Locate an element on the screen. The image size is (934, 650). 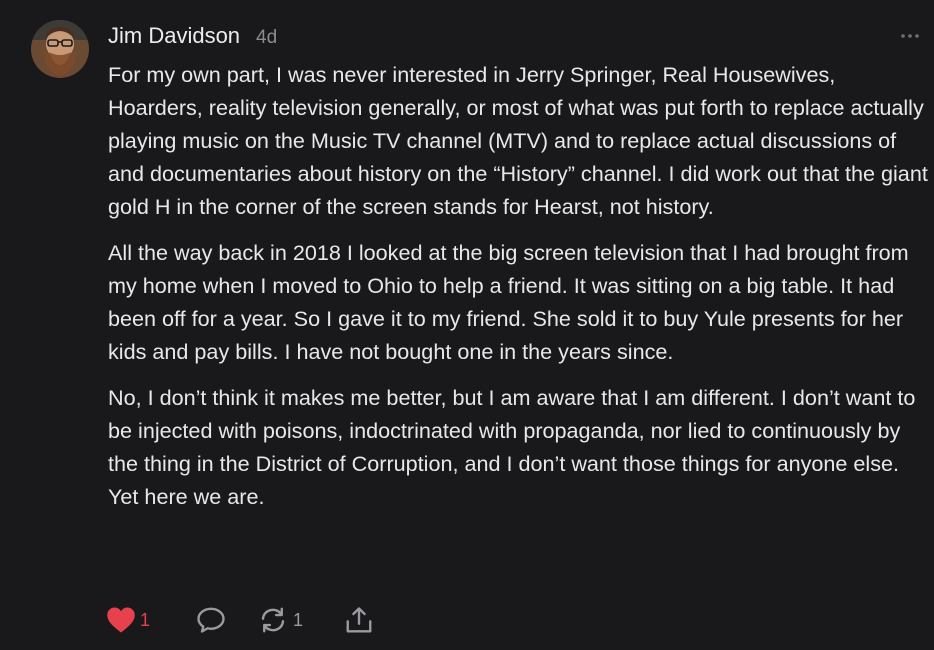
avatar is located at coordinates (60, 49).